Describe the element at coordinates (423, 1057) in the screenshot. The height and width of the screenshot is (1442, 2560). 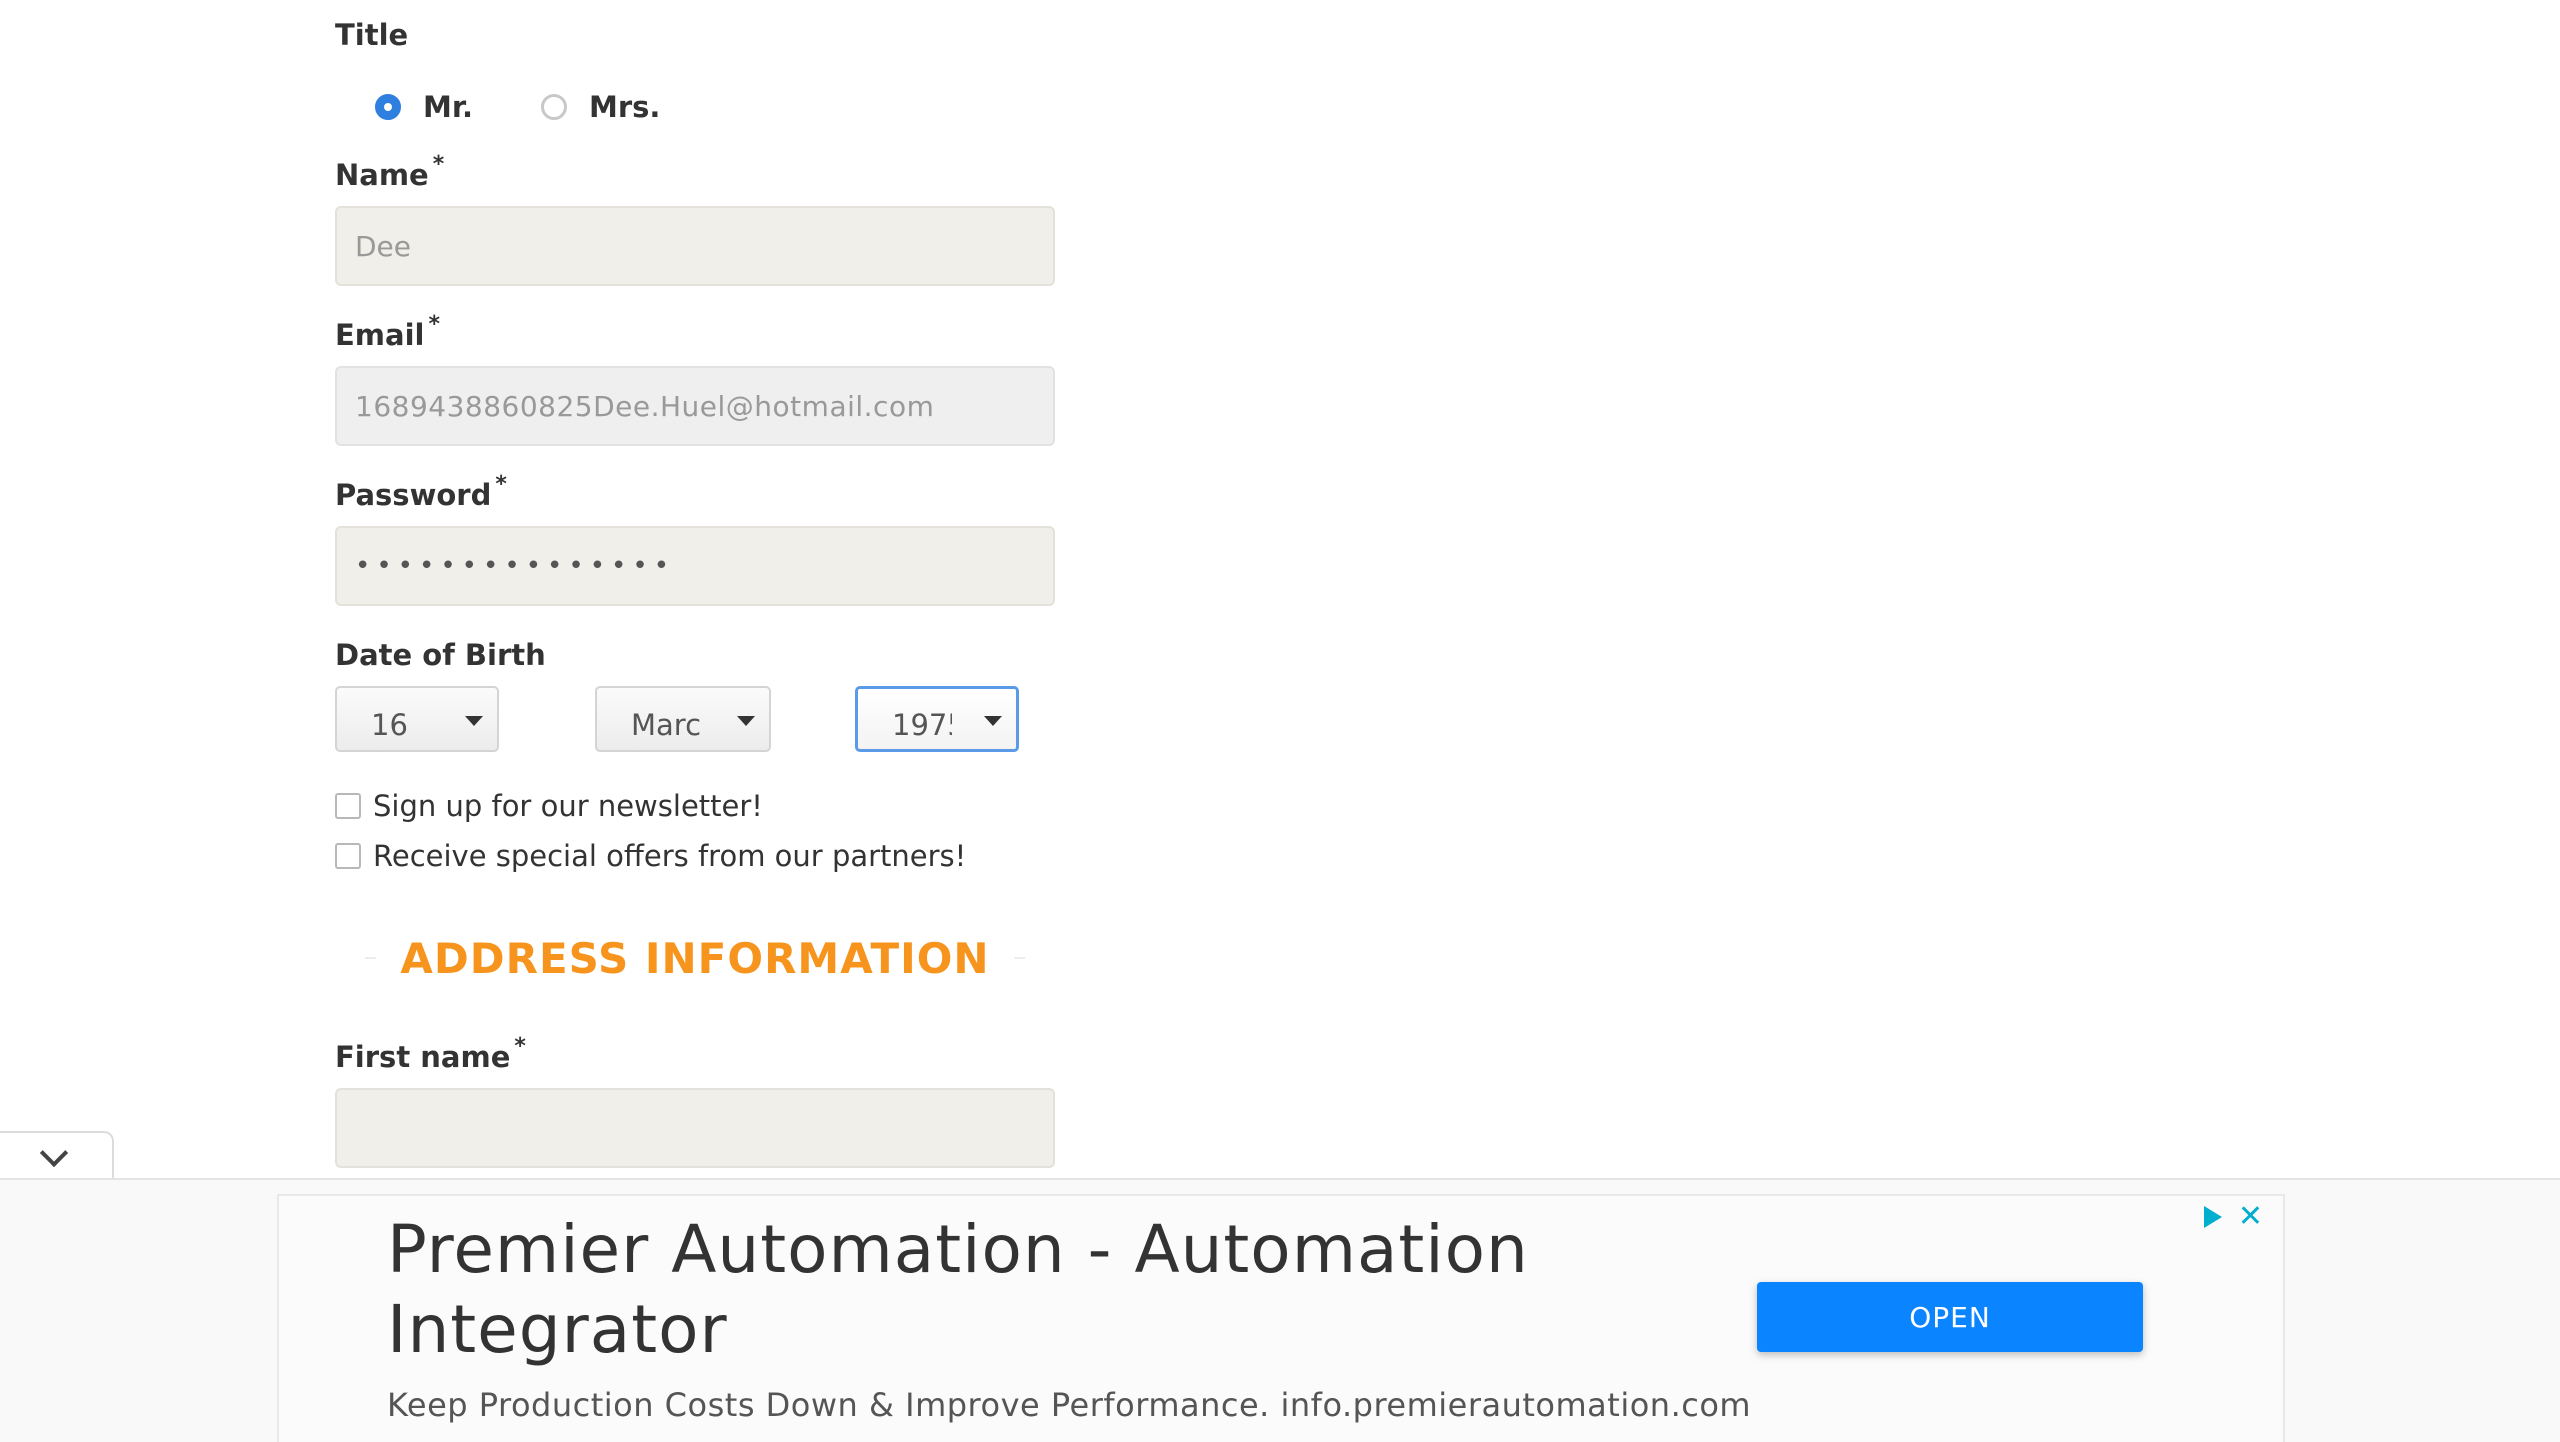
I see `first-name-label-text: First name` at that location.